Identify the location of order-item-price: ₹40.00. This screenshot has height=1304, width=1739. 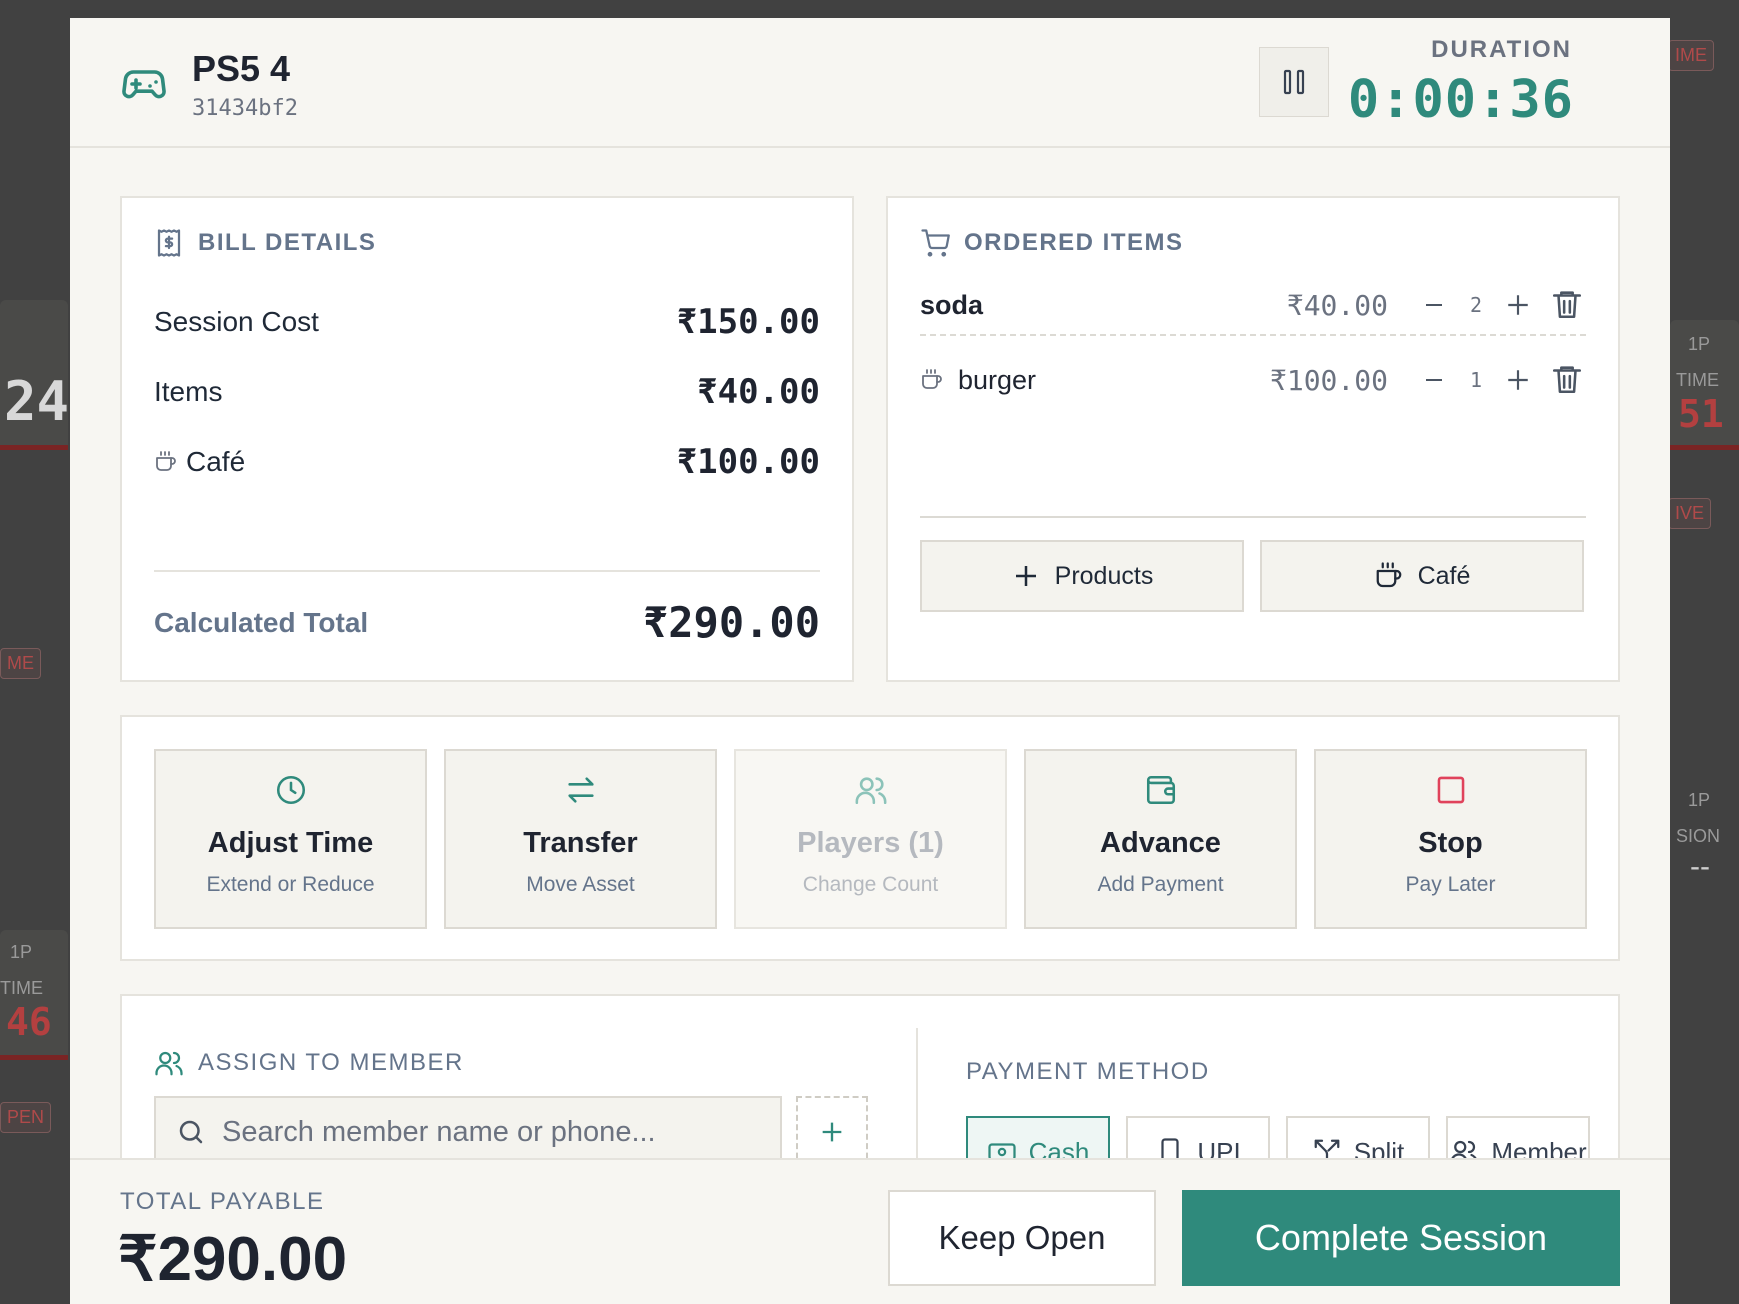
(1337, 305).